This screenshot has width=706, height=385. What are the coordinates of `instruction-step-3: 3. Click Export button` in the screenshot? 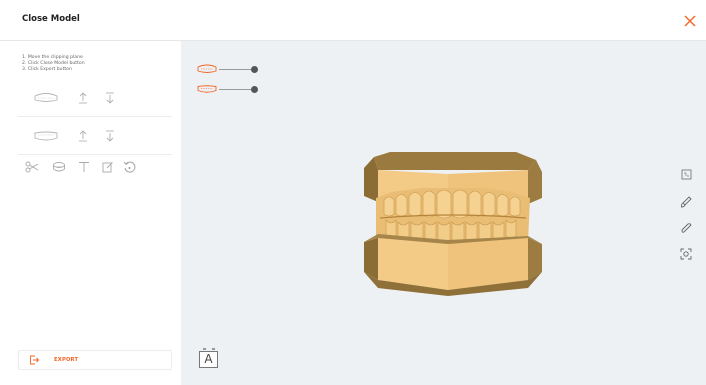 It's located at (47, 69).